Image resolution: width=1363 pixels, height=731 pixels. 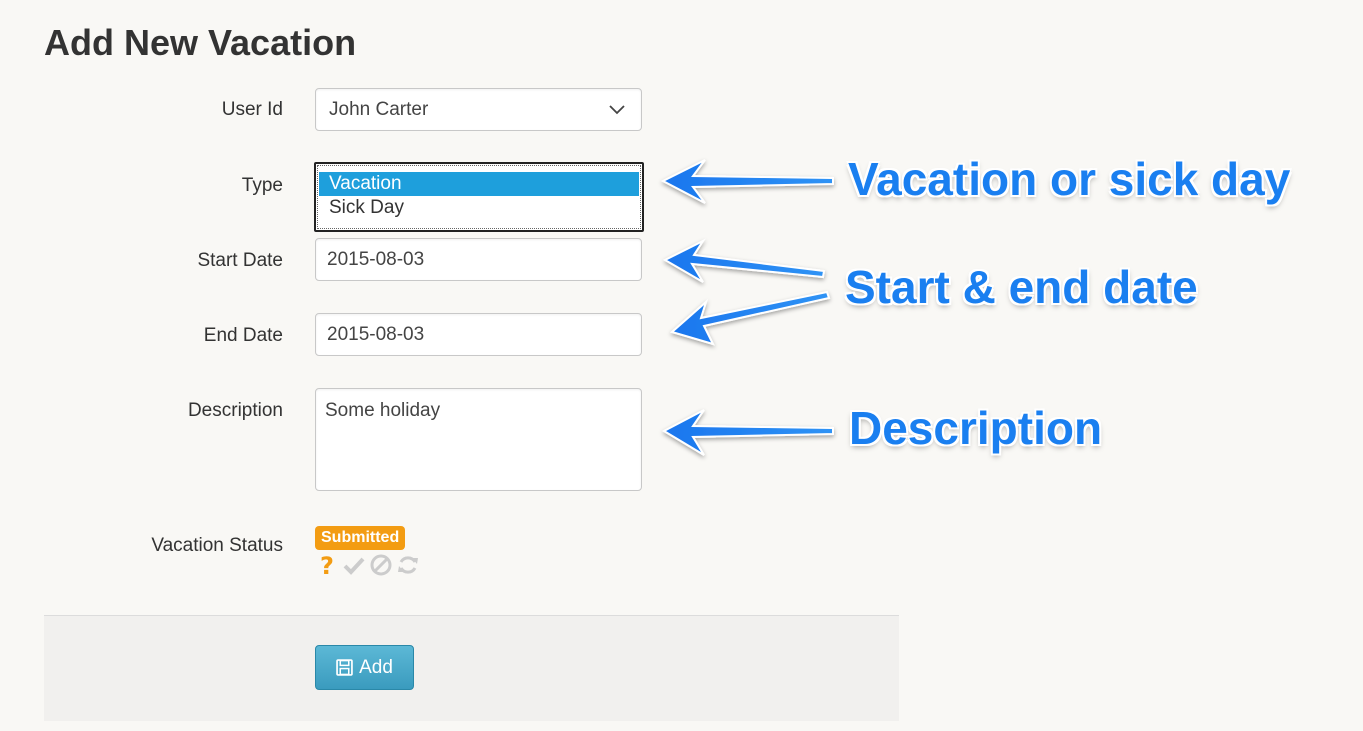 What do you see at coordinates (750, 318) in the screenshot?
I see `arrow-end-date` at bounding box center [750, 318].